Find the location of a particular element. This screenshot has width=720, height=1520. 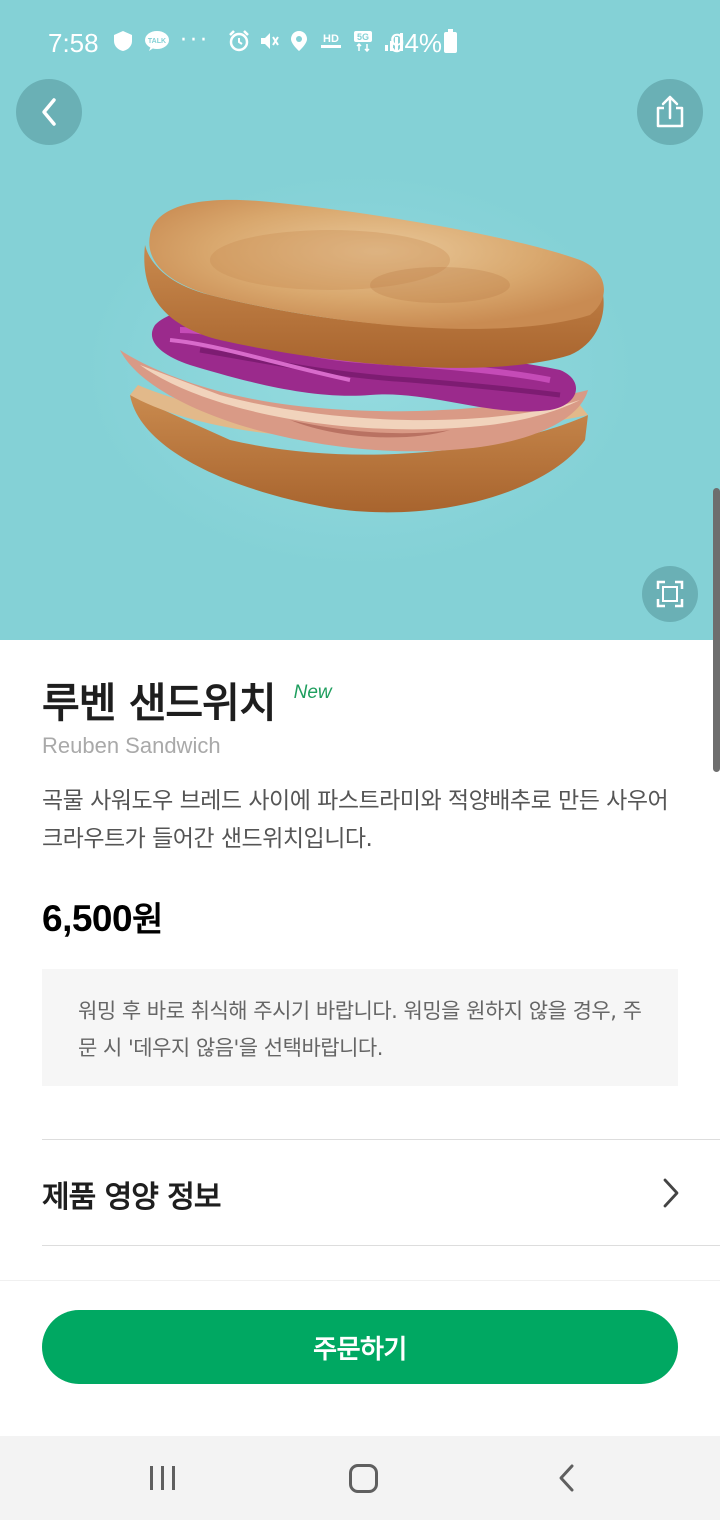

home-icon is located at coordinates (363, 1478).